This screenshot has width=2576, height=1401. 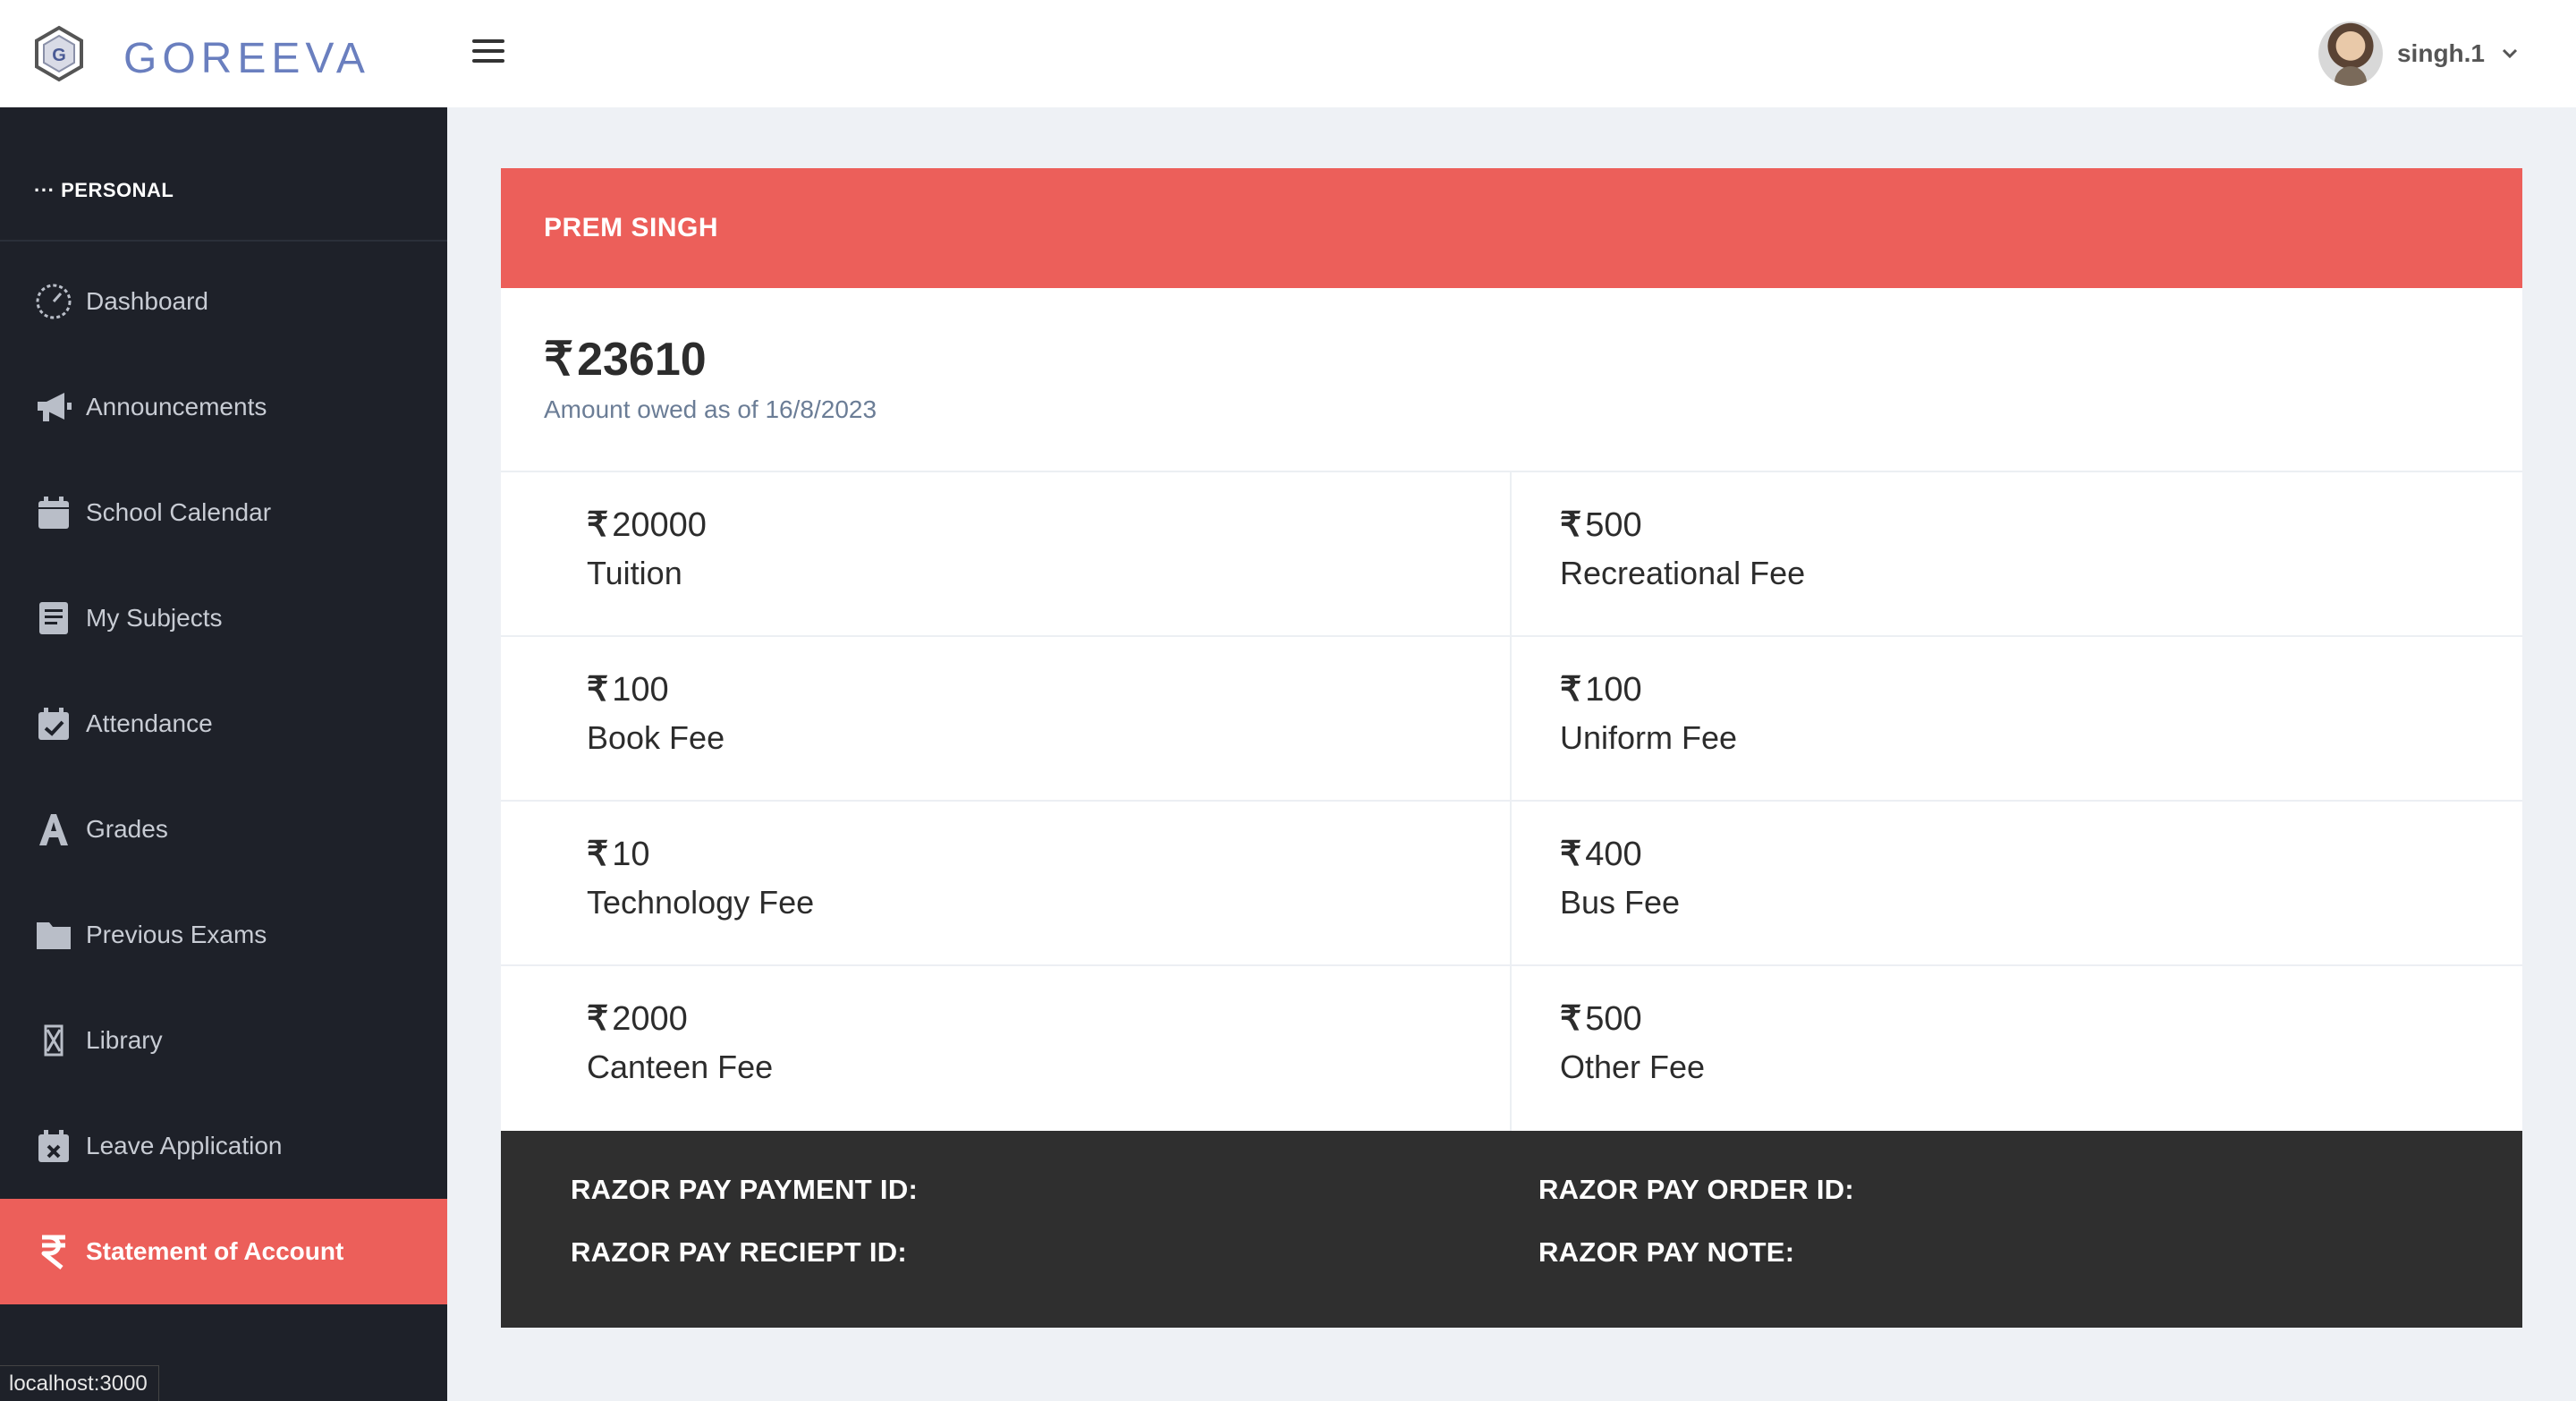 What do you see at coordinates (1620, 902) in the screenshot?
I see `fee-name: Bus Fee` at bounding box center [1620, 902].